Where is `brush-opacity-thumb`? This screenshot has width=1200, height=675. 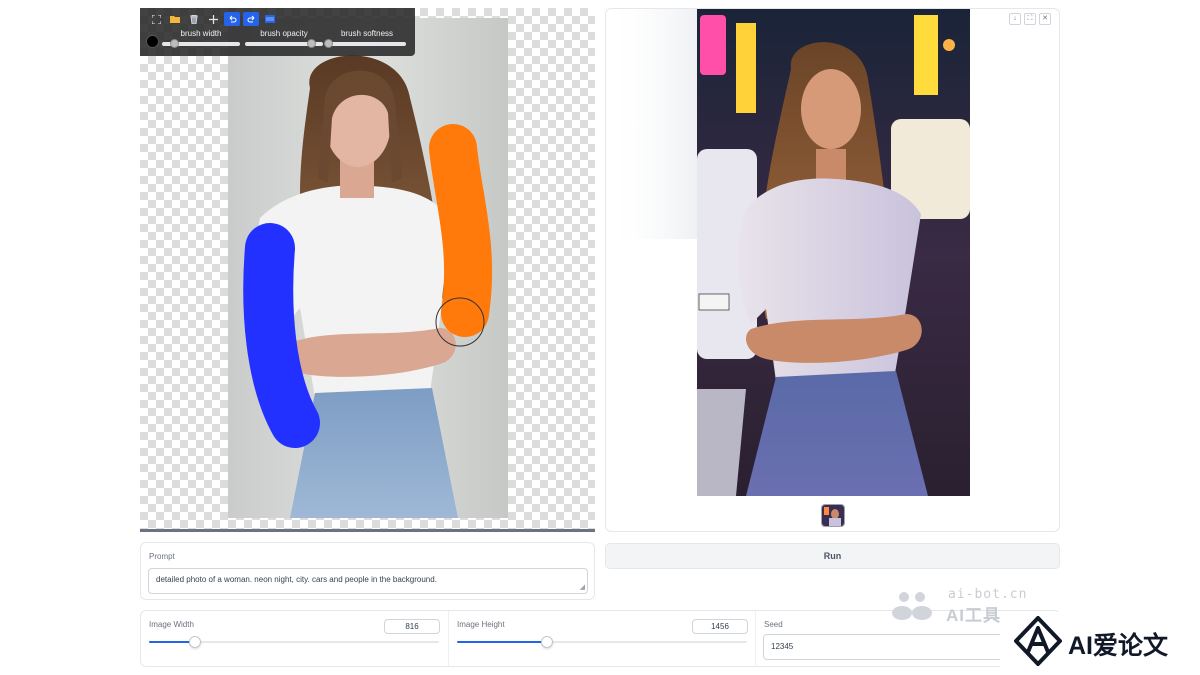 brush-opacity-thumb is located at coordinates (311, 43).